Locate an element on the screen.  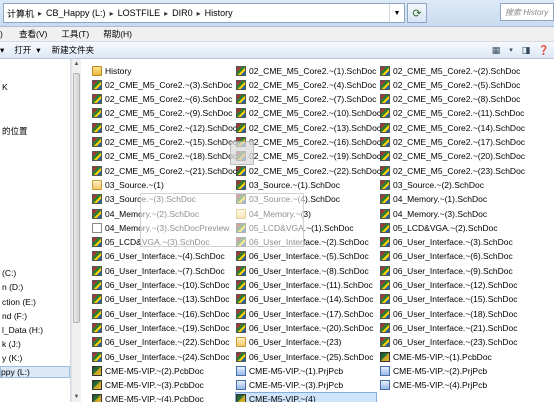
file-item: 02_CME_M5_Core2.~(10).SchDoc is located at coordinates (308, 113).